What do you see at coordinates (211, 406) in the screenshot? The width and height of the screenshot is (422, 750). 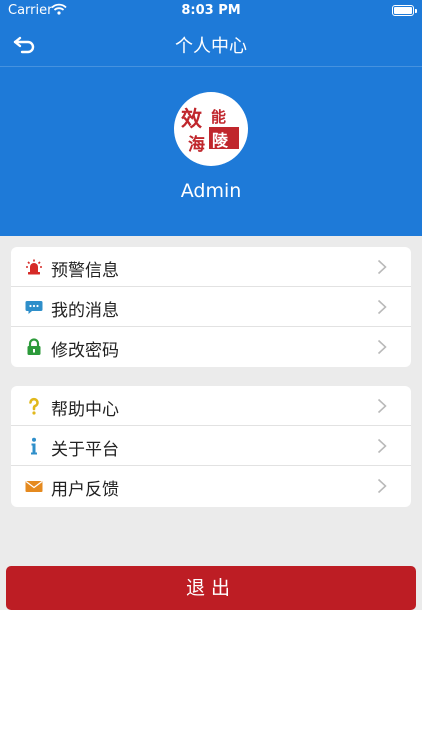 I see `menu-item-help-center: 帮助中心` at bounding box center [211, 406].